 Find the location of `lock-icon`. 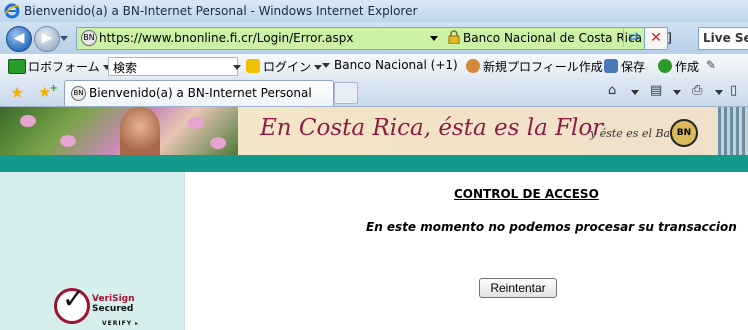

lock-icon is located at coordinates (454, 37).